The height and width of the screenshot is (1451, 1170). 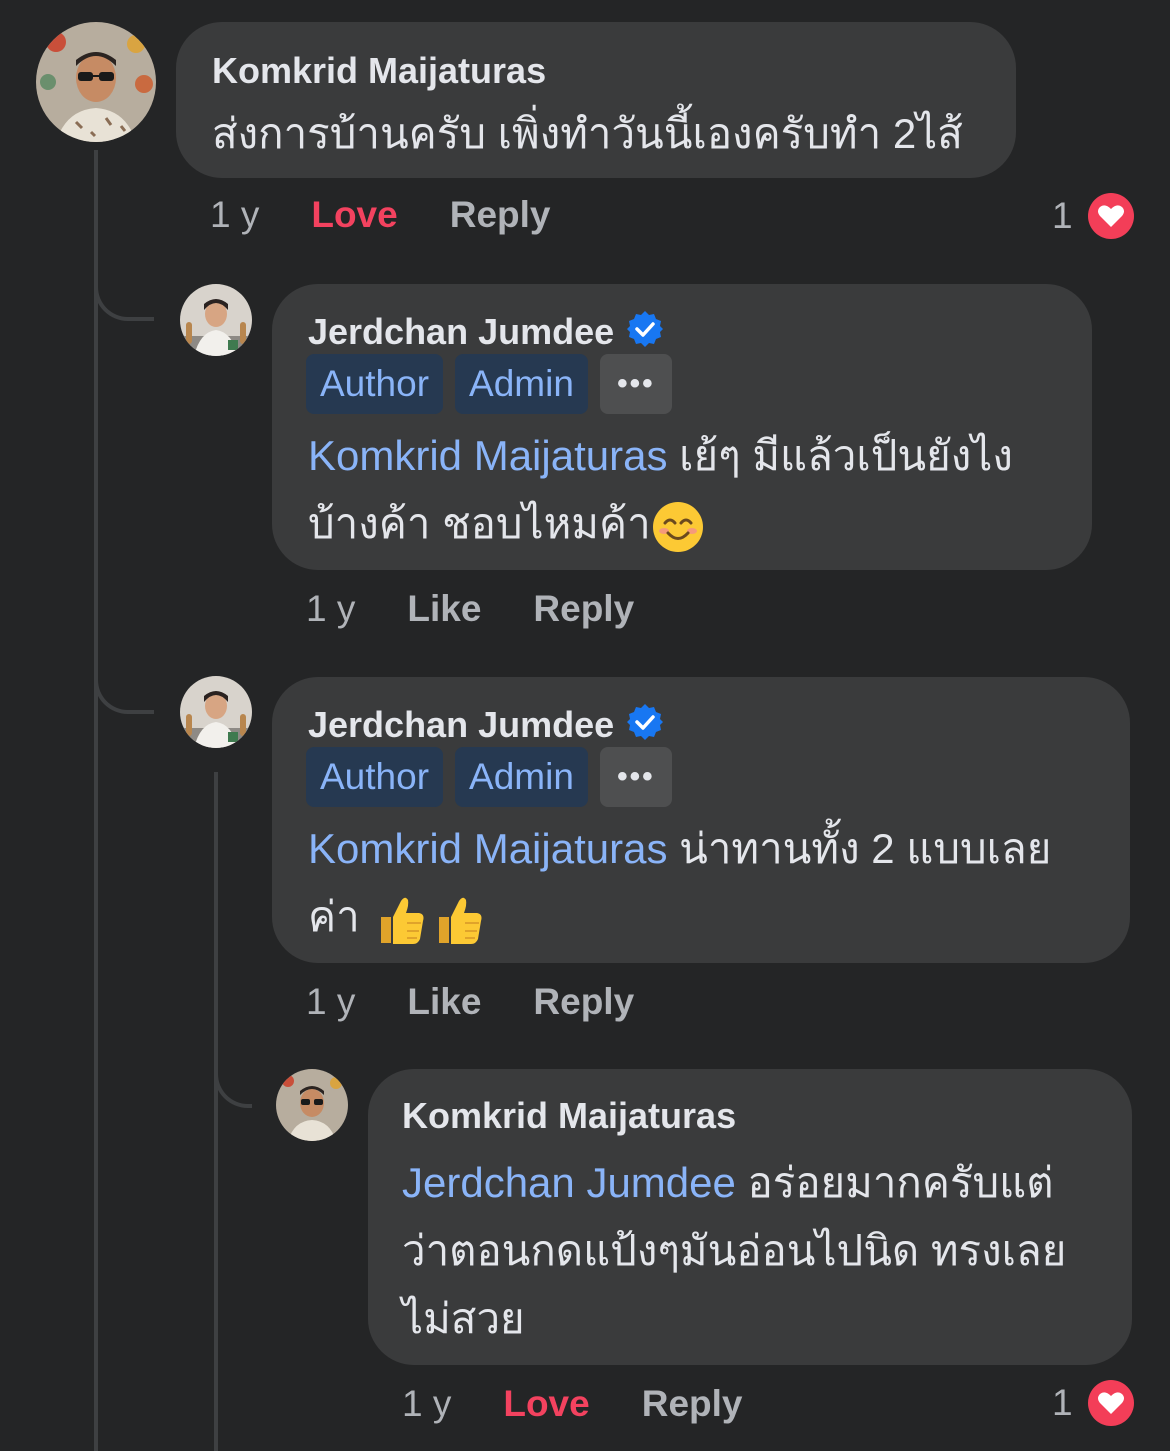 What do you see at coordinates (340, 916) in the screenshot?
I see `comment-text-line: ค่า` at bounding box center [340, 916].